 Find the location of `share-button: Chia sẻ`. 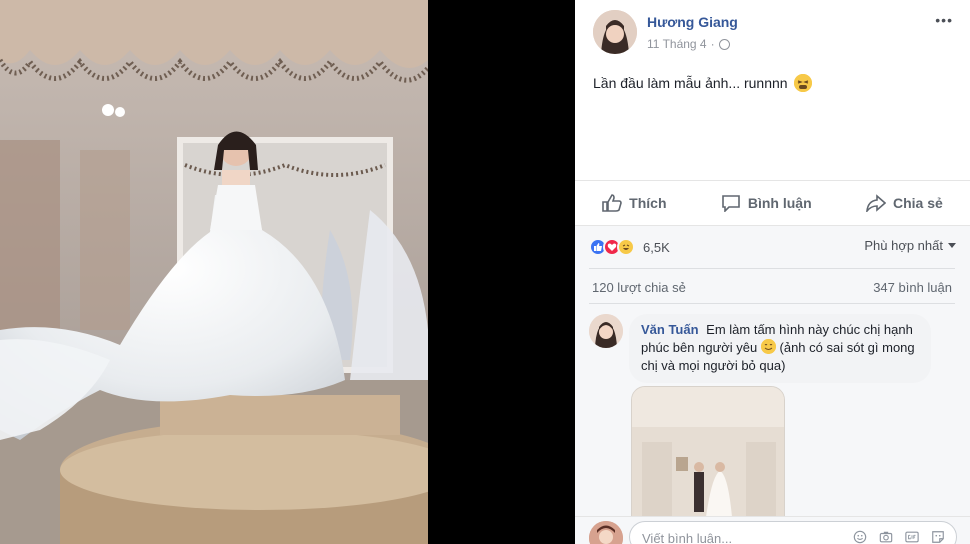

share-button: Chia sẻ is located at coordinates (904, 203).